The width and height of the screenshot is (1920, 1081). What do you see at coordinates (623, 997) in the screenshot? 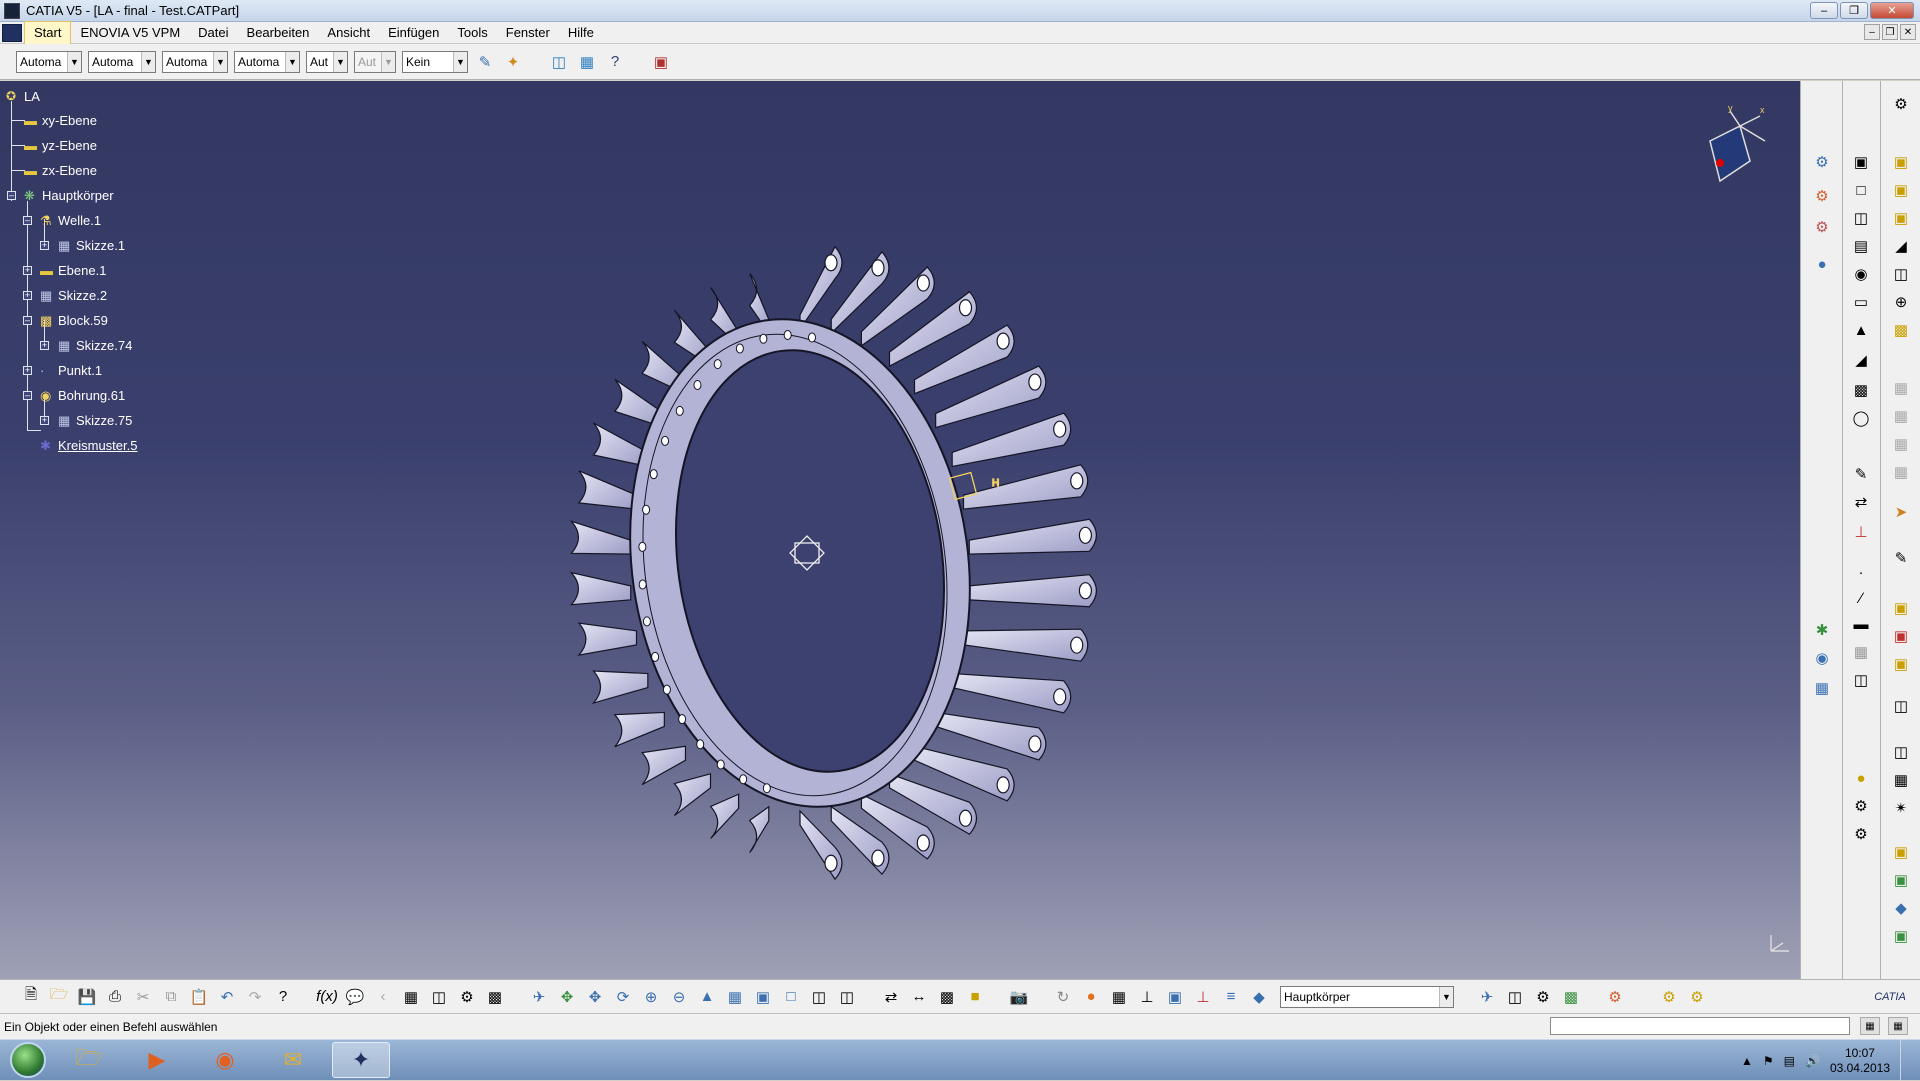
I see `rotate-icon: ⟳` at bounding box center [623, 997].